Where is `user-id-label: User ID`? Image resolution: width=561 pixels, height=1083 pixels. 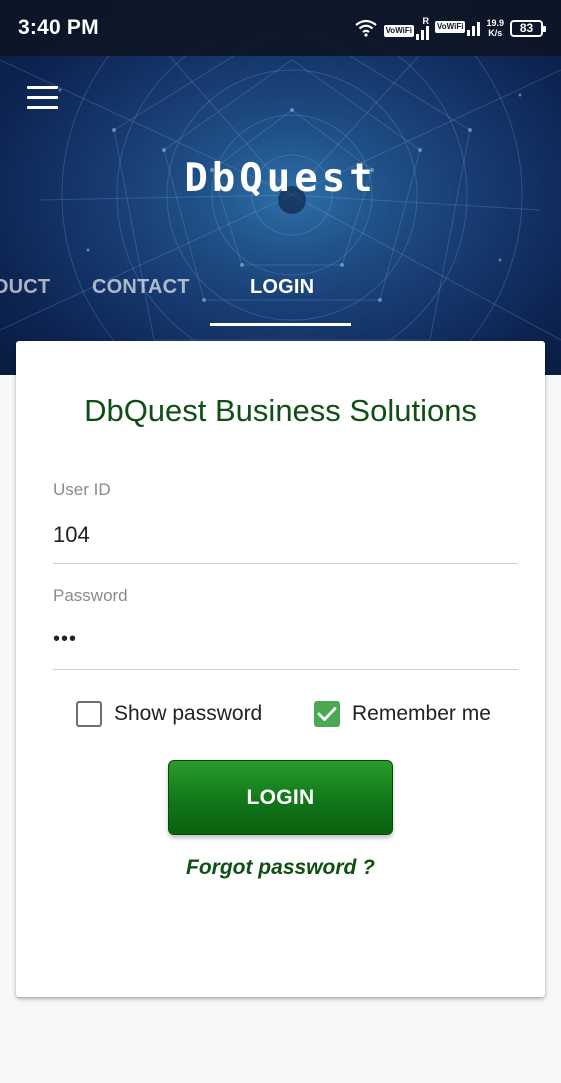 user-id-label: User ID is located at coordinates (82, 489).